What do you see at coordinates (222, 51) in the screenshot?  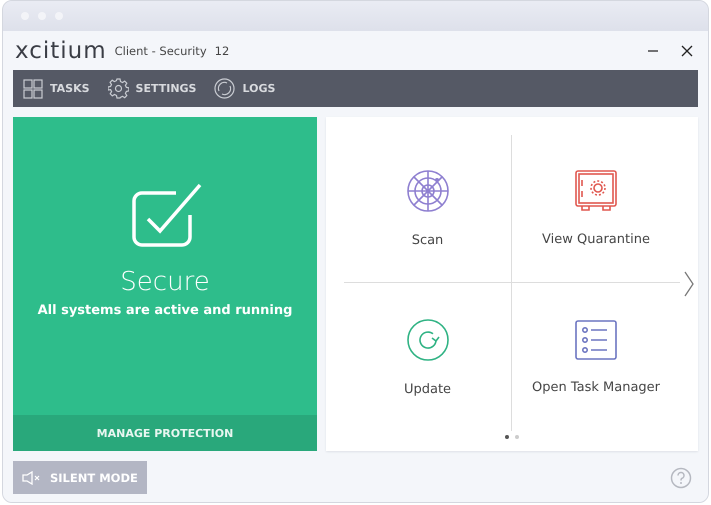 I see `version-number: 12` at bounding box center [222, 51].